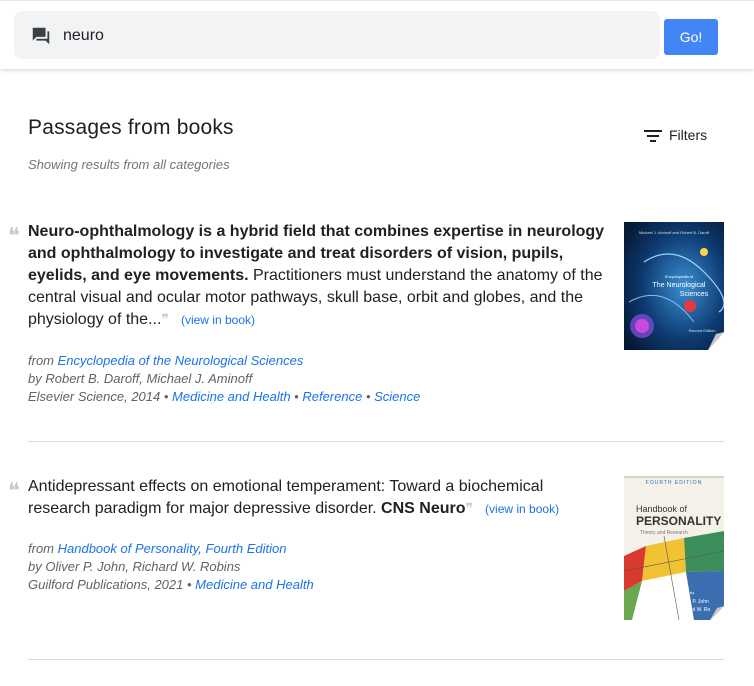 Image resolution: width=754 pixels, height=686 pixels. What do you see at coordinates (337, 35) in the screenshot?
I see `search-input` at bounding box center [337, 35].